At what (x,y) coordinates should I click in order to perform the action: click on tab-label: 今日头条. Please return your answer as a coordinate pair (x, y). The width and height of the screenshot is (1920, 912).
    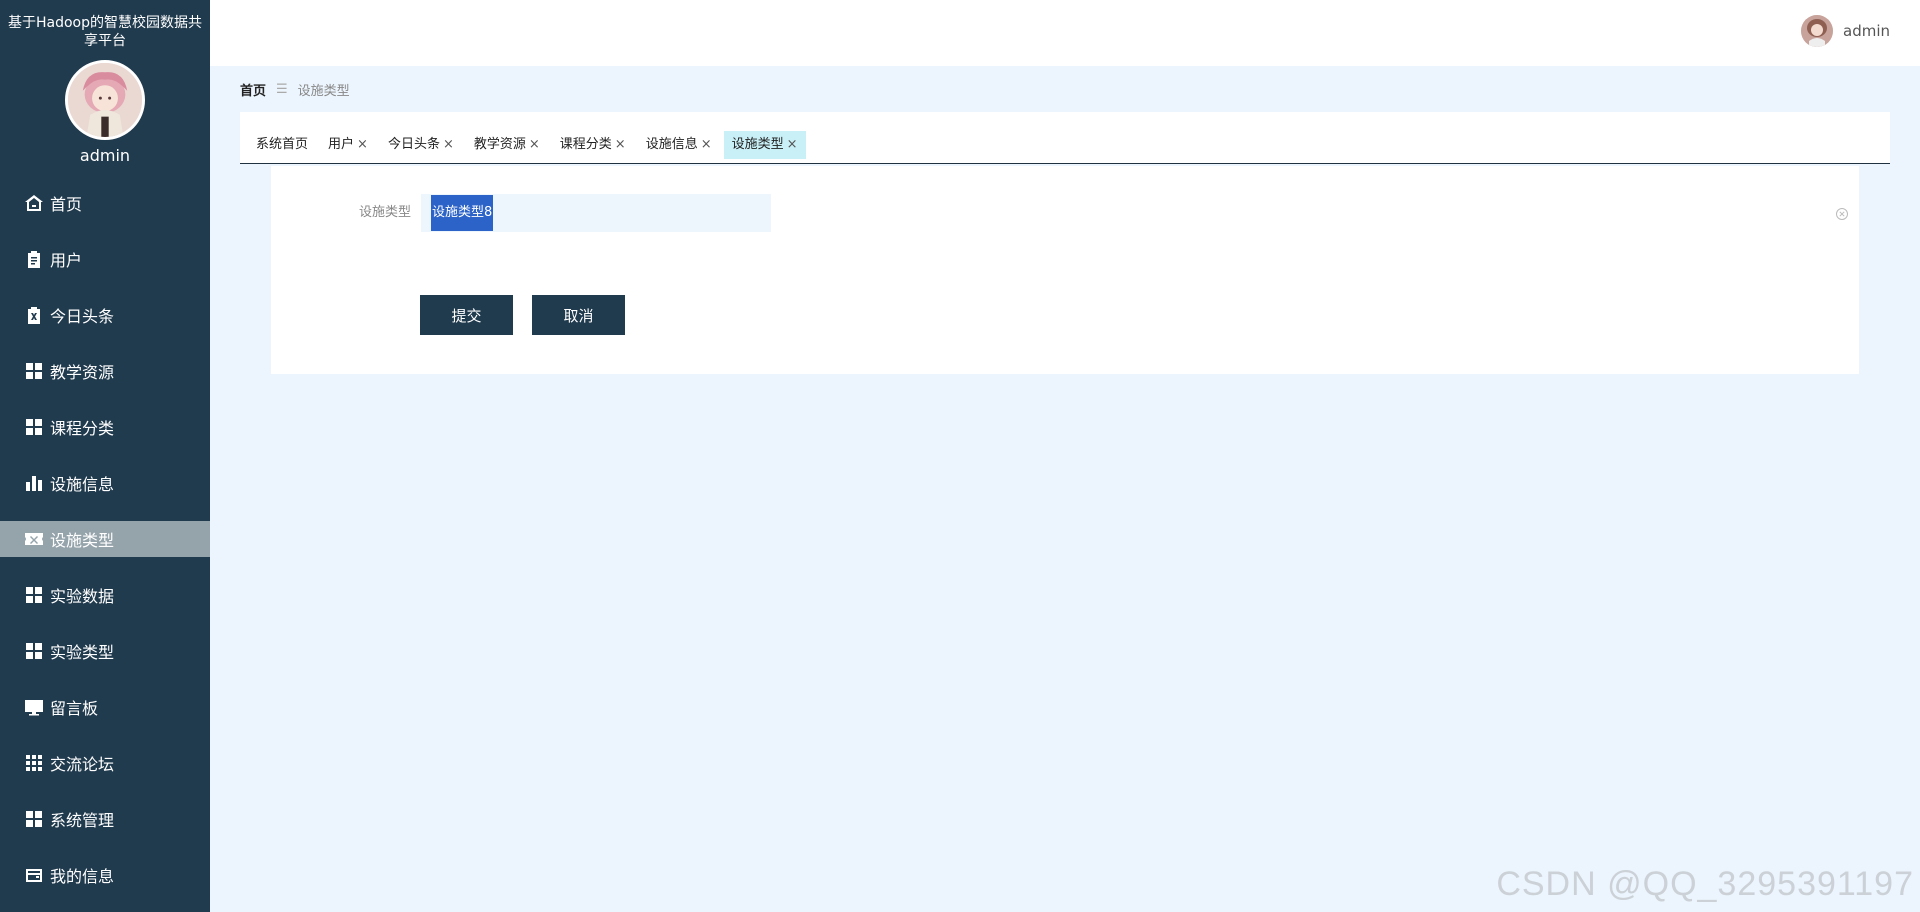
    Looking at the image, I should click on (413, 144).